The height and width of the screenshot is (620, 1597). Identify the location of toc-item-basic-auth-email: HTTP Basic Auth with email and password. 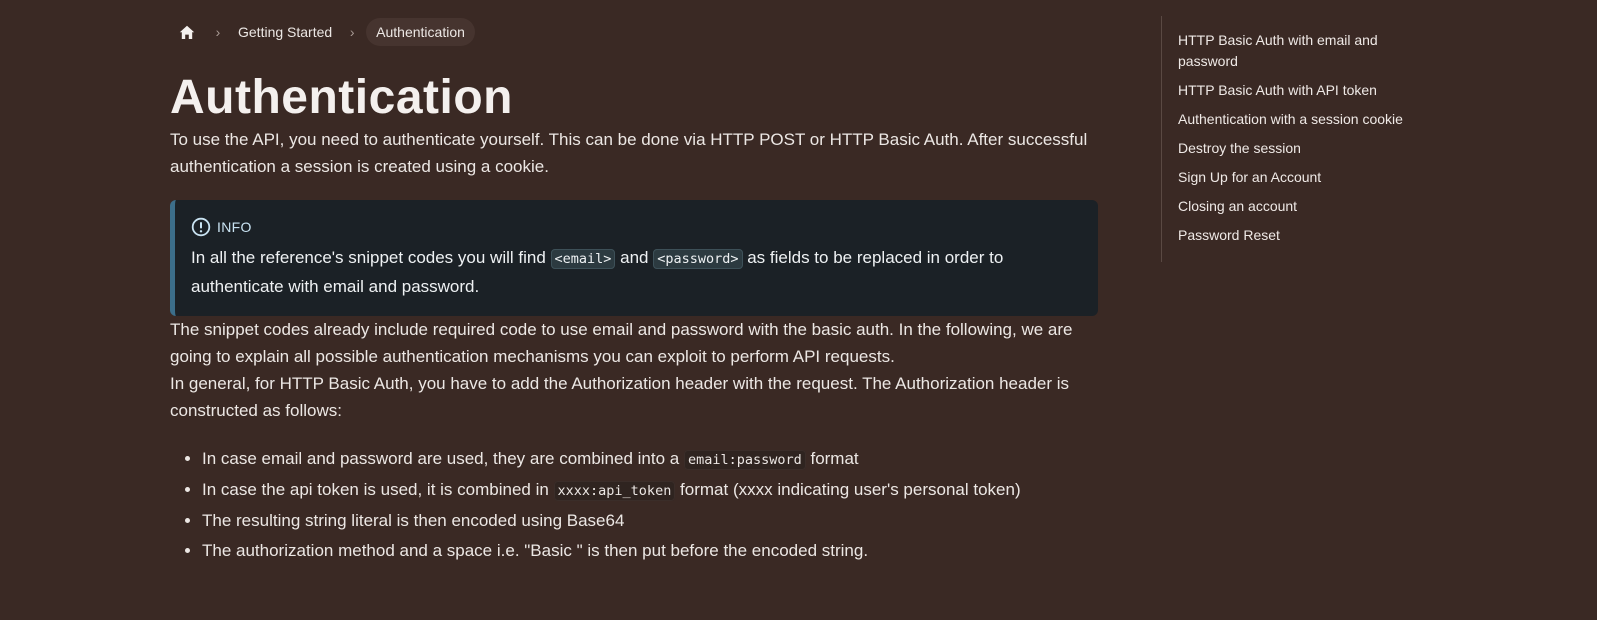
(1298, 51).